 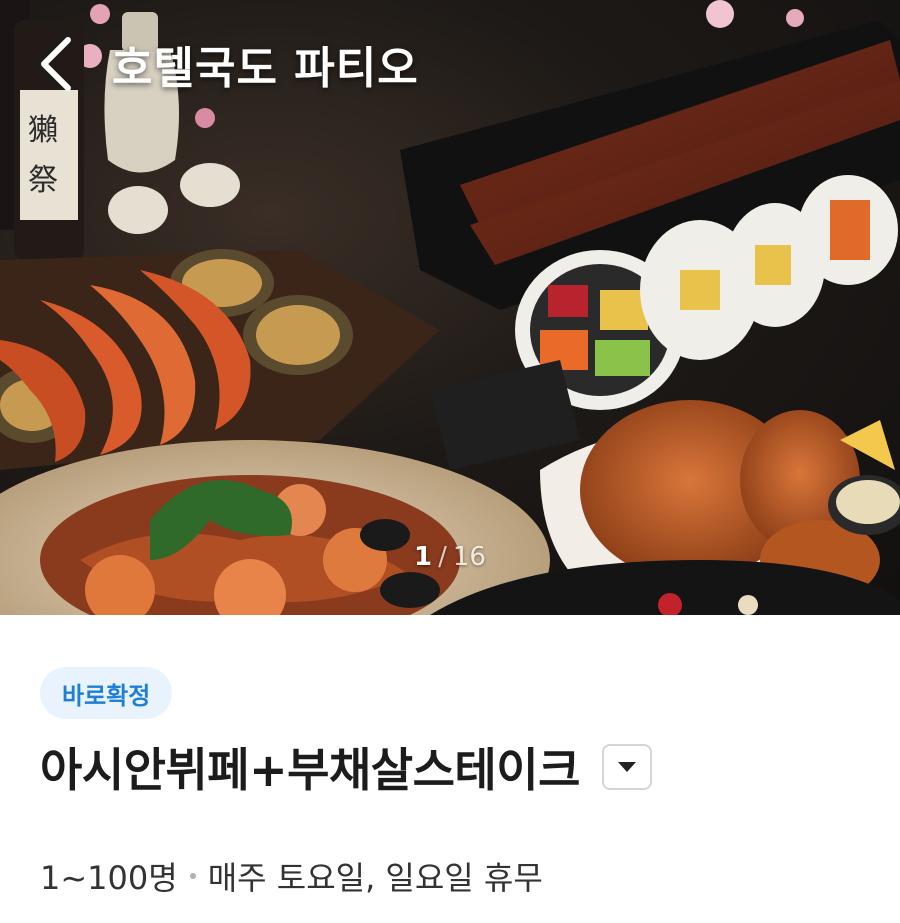 What do you see at coordinates (423, 557) in the screenshot?
I see `current-image-number: 1` at bounding box center [423, 557].